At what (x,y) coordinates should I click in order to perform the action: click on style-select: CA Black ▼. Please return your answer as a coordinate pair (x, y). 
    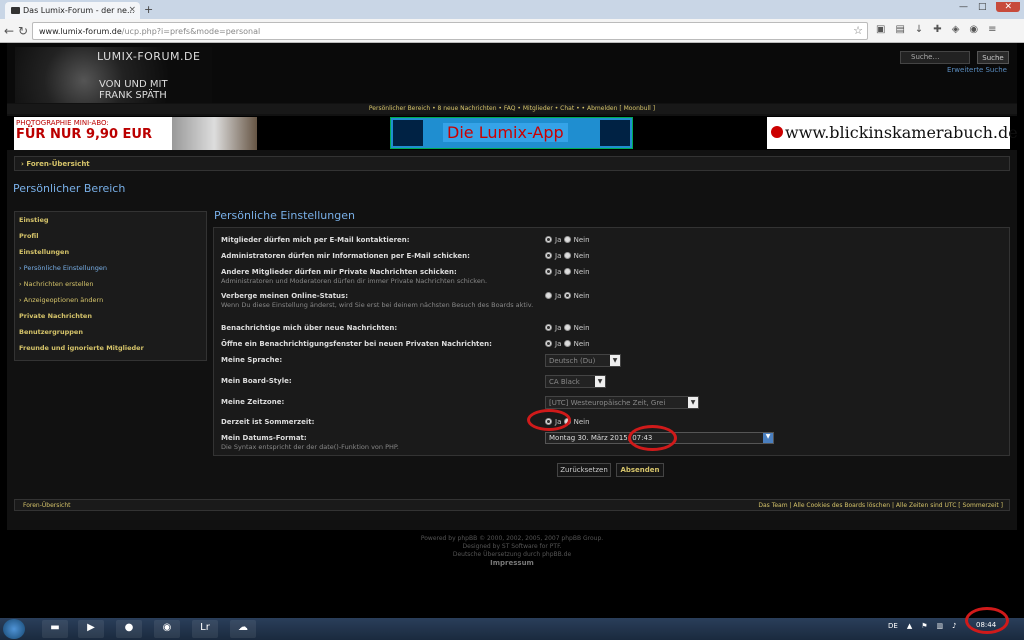
    Looking at the image, I should click on (575, 381).